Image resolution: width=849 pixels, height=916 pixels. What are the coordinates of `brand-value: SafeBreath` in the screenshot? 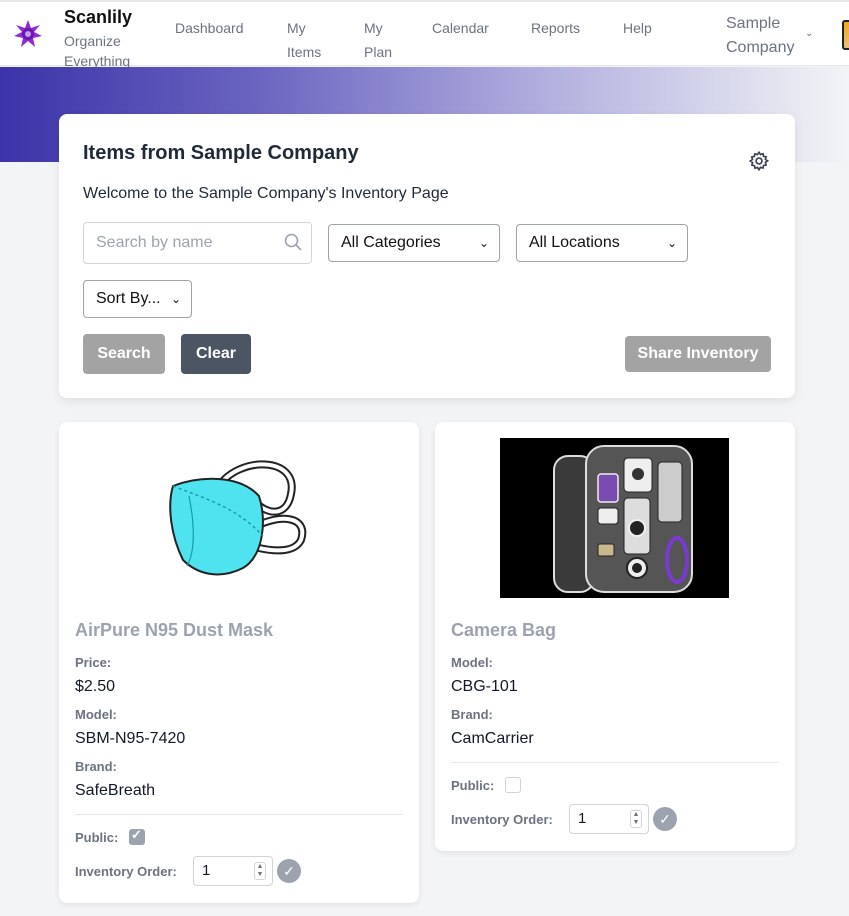 It's located at (115, 790).